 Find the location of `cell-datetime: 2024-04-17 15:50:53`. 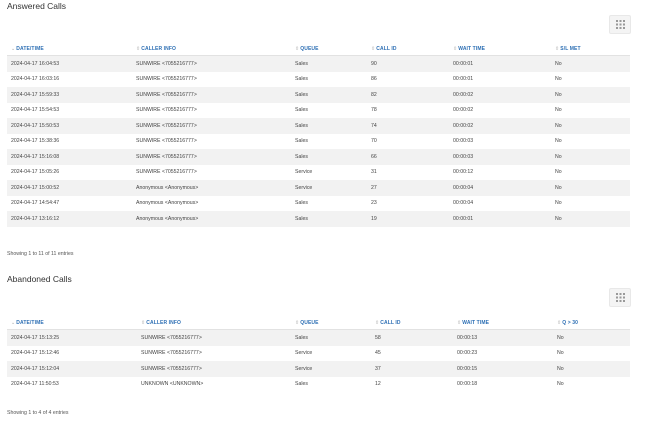

cell-datetime: 2024-04-17 15:50:53 is located at coordinates (69, 126).